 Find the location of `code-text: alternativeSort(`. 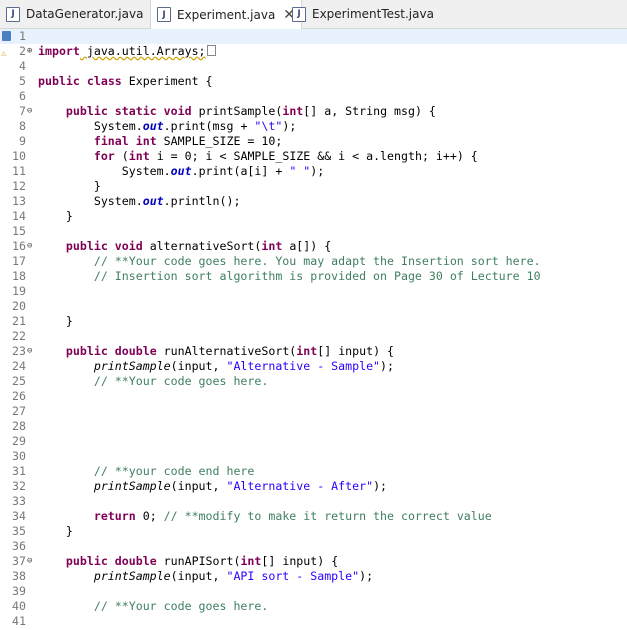

code-text: alternativeSort( is located at coordinates (202, 246).